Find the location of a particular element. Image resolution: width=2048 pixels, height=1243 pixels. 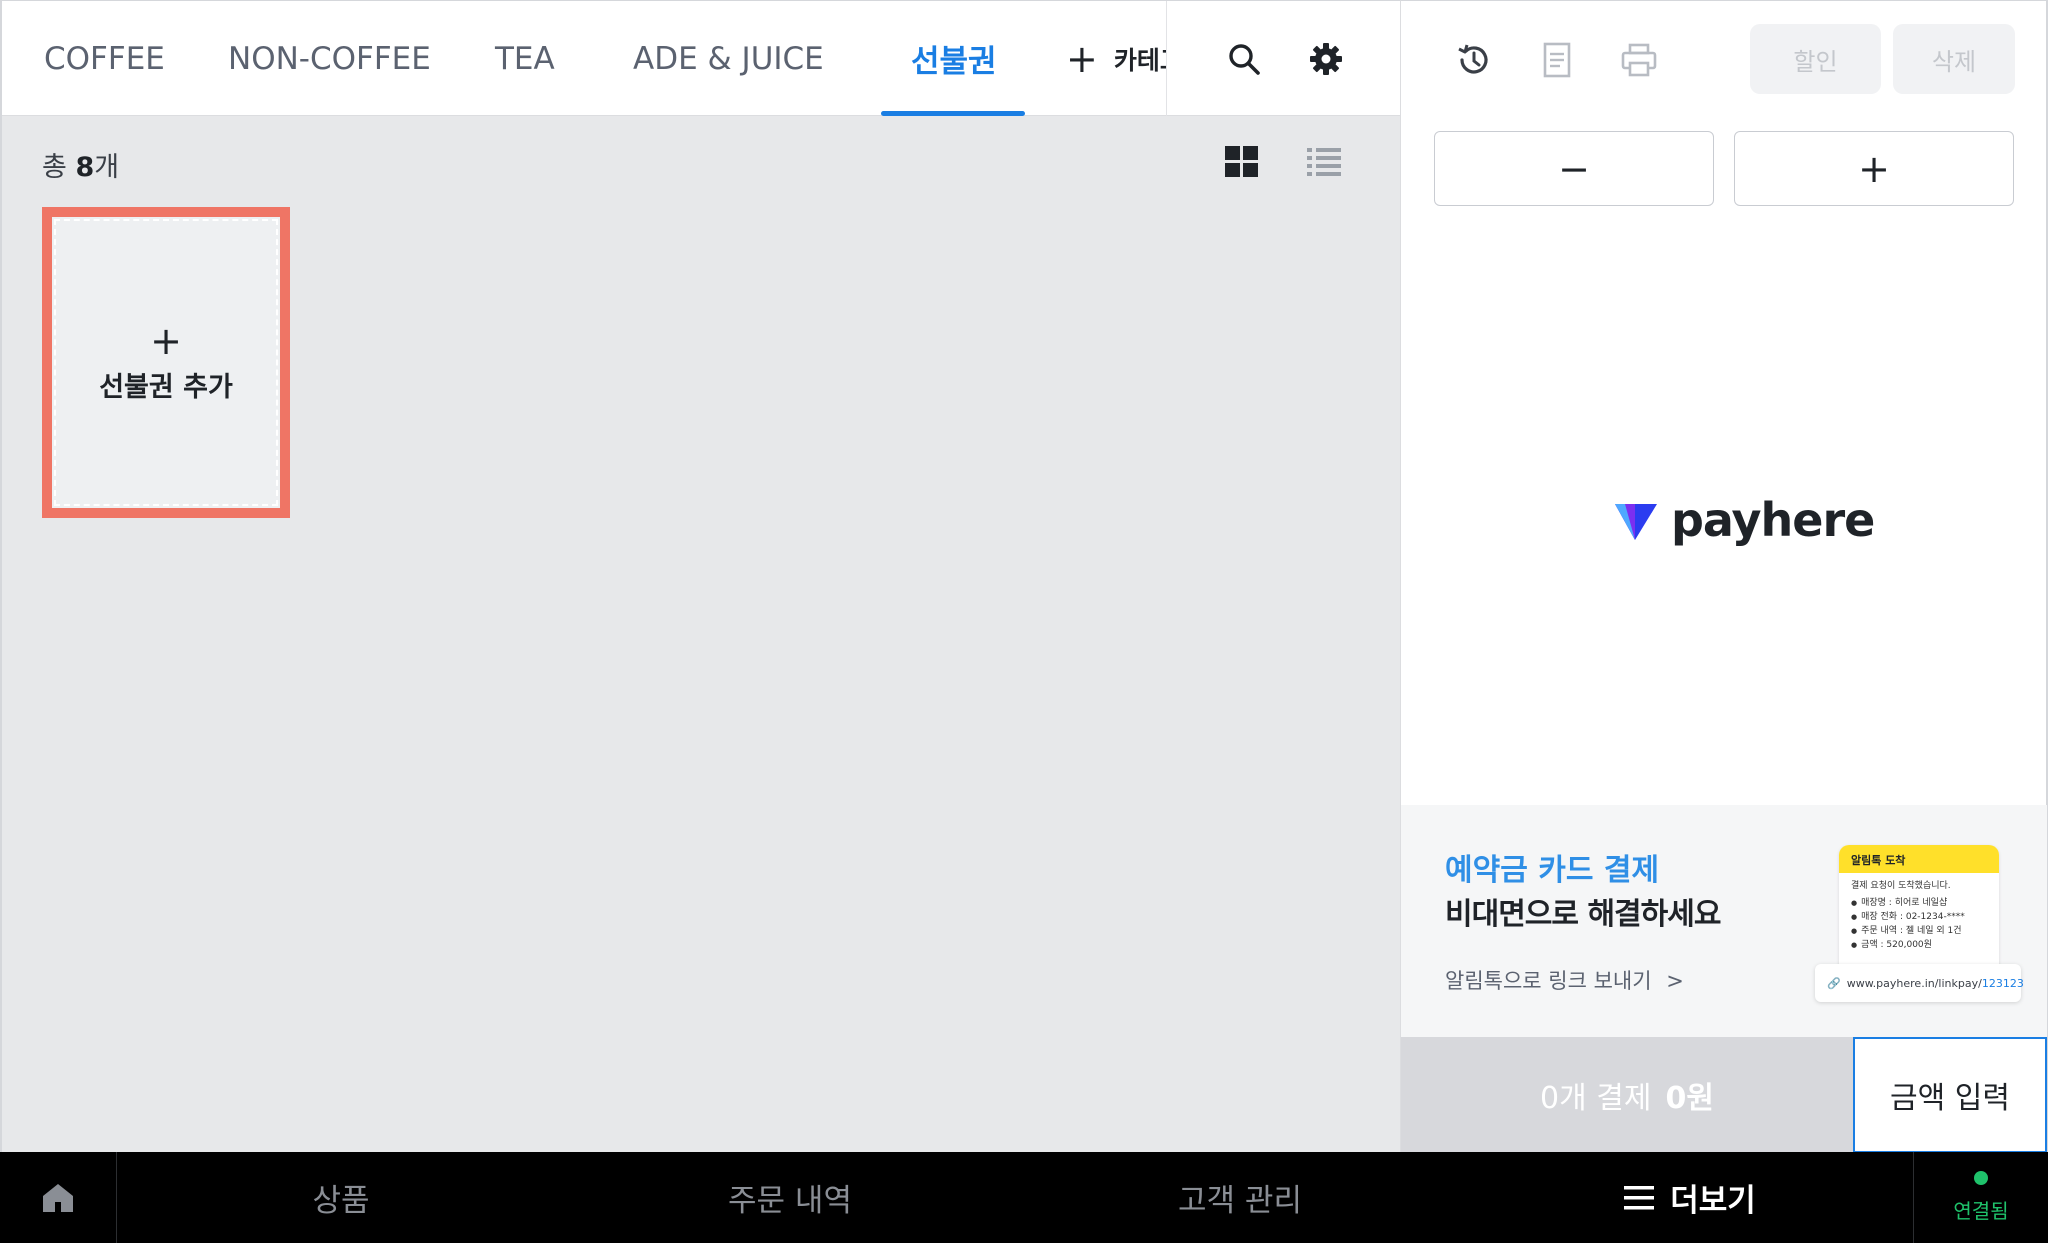

add-prepaid-card: + 선불권 추가 is located at coordinates (166, 362).